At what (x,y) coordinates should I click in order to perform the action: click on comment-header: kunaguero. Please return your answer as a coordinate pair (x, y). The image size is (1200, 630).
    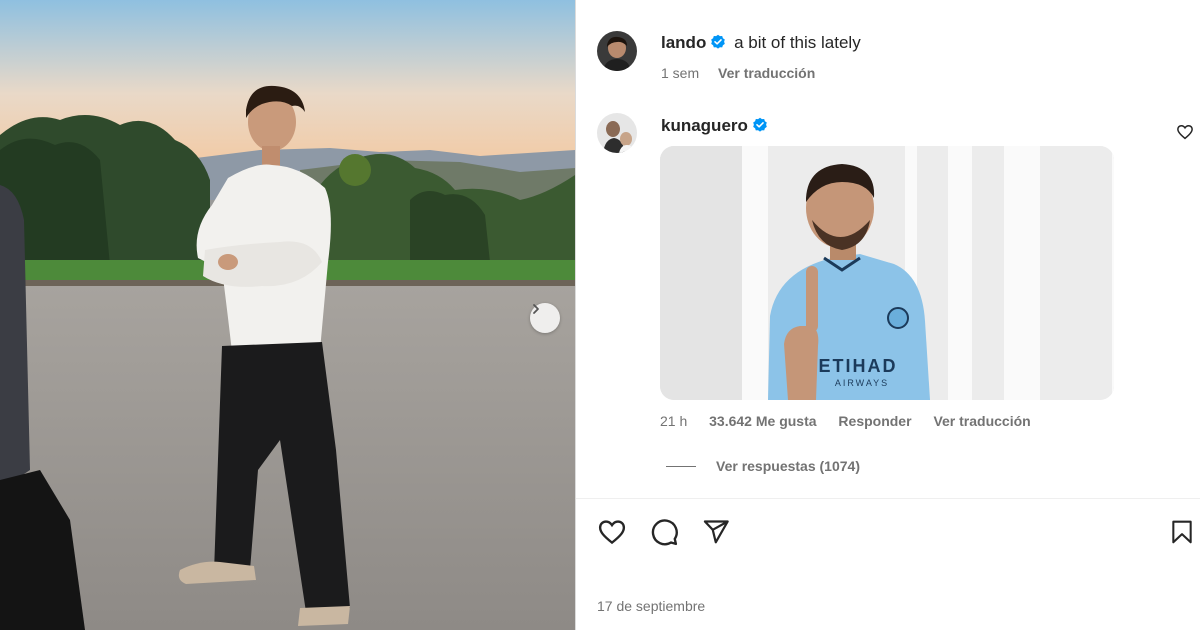
    Looking at the image, I should click on (714, 126).